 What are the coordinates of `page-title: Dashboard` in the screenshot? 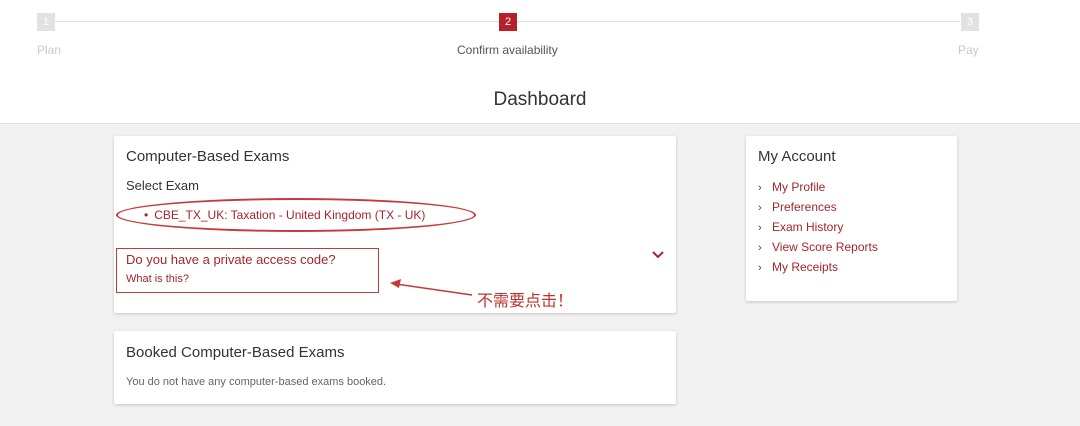 It's located at (540, 99).